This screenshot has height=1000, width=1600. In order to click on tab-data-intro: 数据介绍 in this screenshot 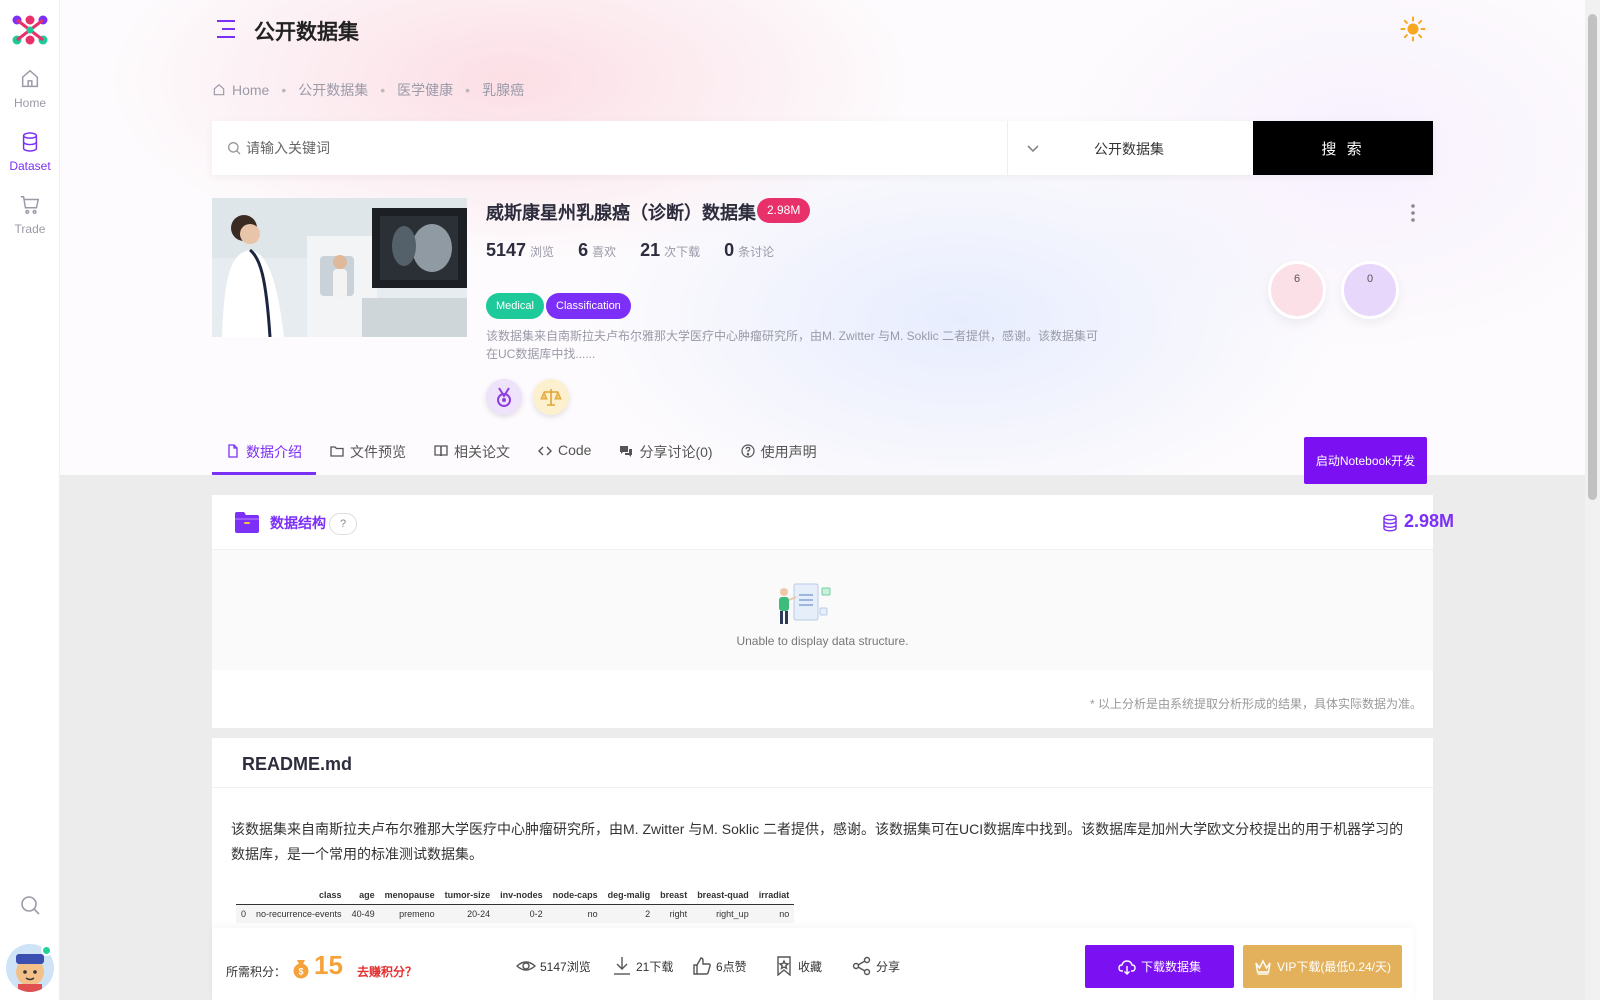, I will do `click(264, 455)`.